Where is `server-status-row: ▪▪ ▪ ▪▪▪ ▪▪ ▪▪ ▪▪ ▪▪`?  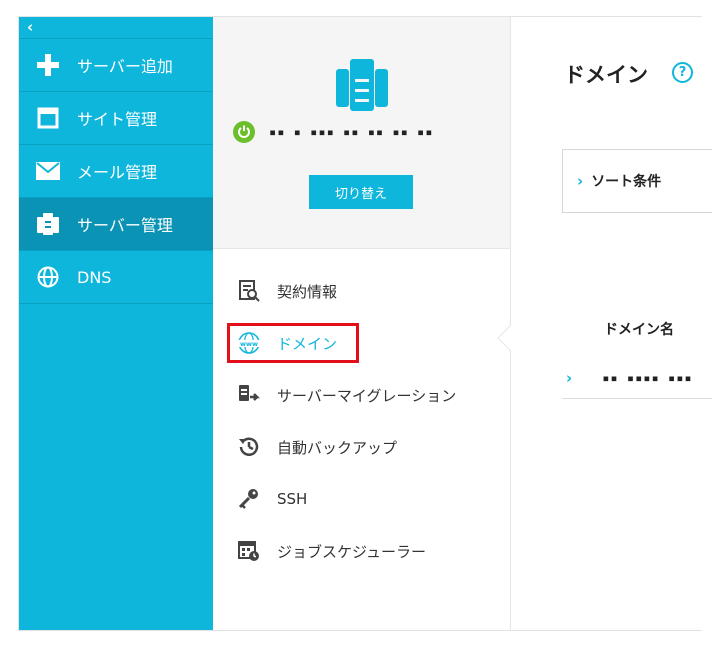
server-status-row: ▪▪ ▪ ▪▪▪ ▪▪ ▪▪ ▪▪ ▪▪ is located at coordinates (333, 132).